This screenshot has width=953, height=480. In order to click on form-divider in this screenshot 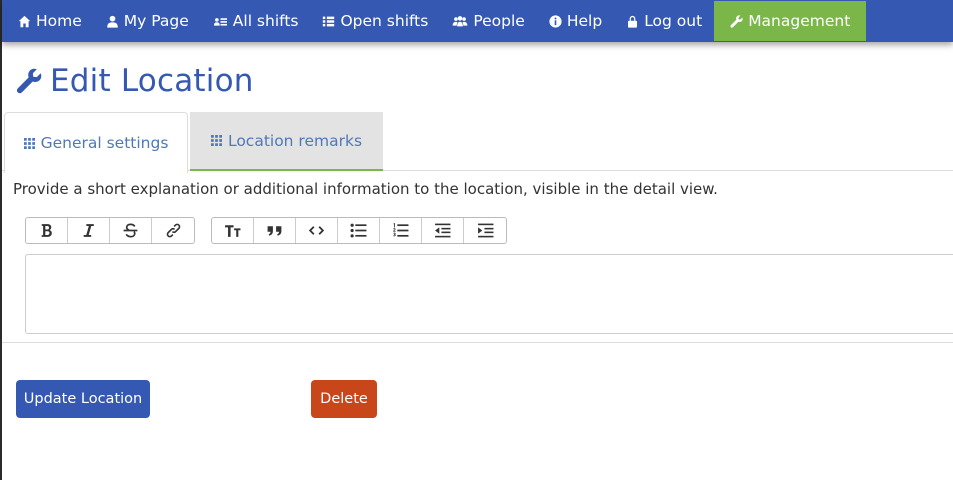, I will do `click(477, 342)`.